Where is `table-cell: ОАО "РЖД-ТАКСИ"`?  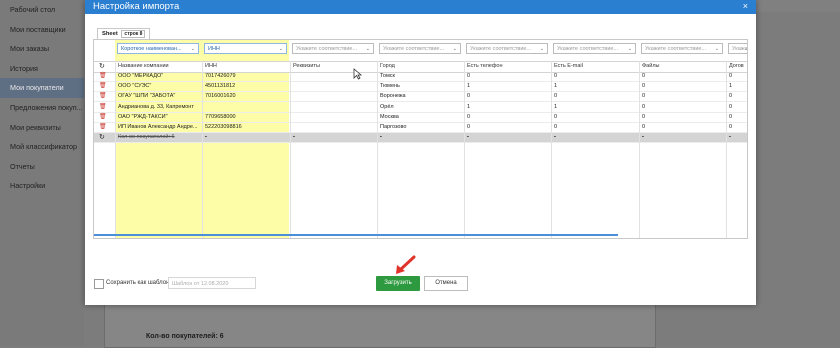
table-cell: ОАО "РЖД-ТАКСИ" is located at coordinates (143, 116).